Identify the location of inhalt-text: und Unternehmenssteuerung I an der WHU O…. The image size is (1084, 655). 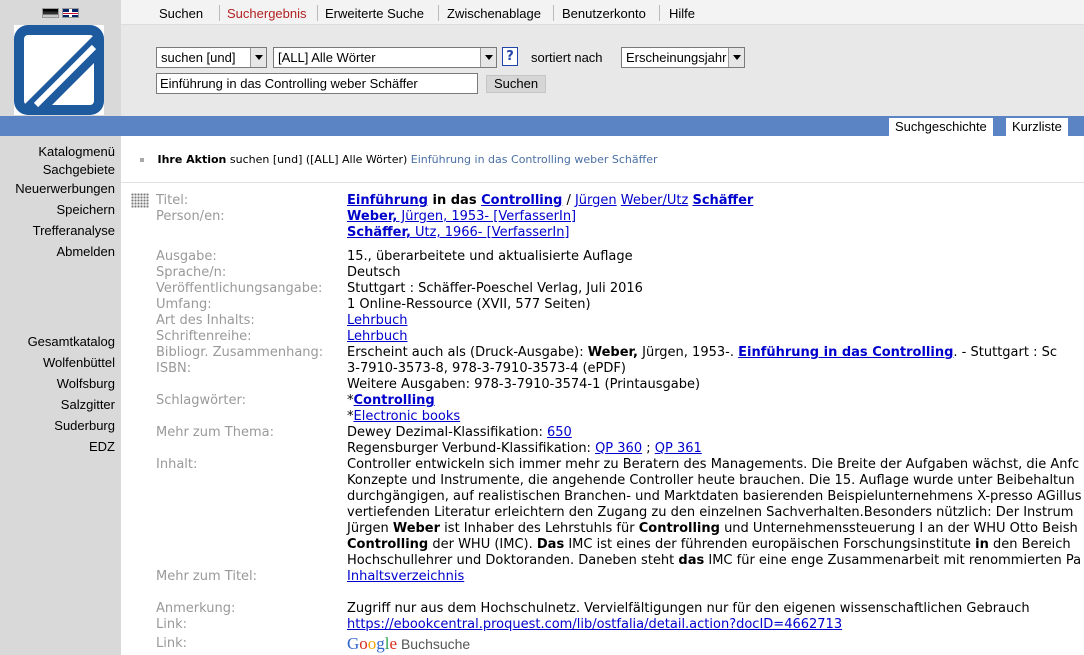
(898, 528).